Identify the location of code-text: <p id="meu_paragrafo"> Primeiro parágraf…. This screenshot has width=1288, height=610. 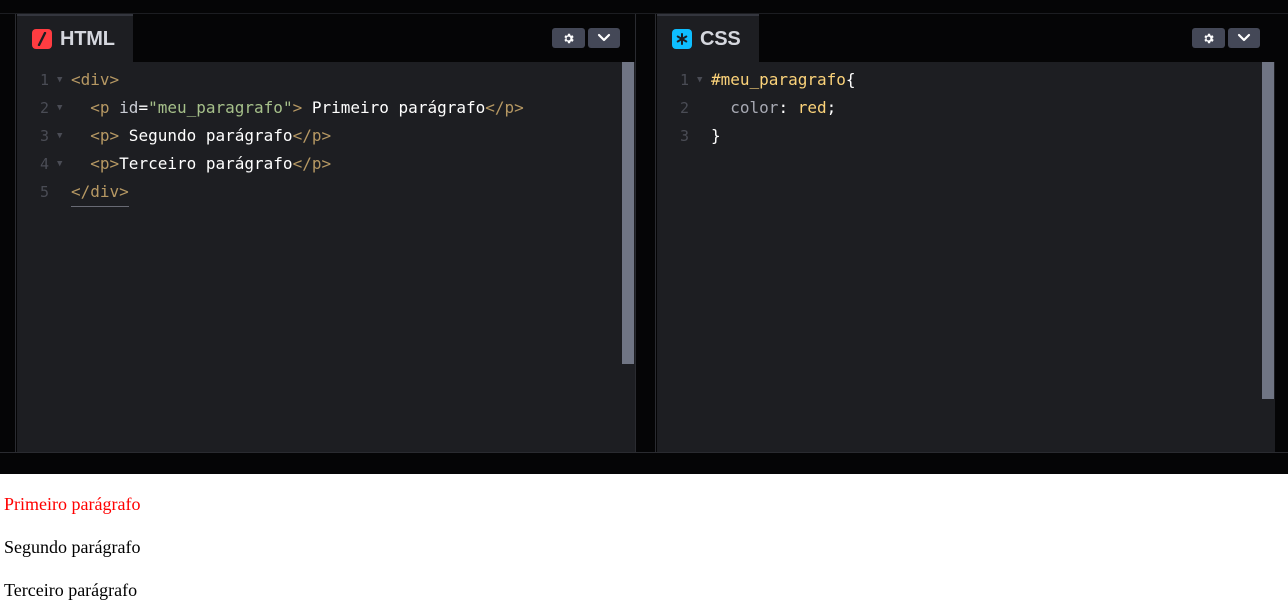
(297, 108).